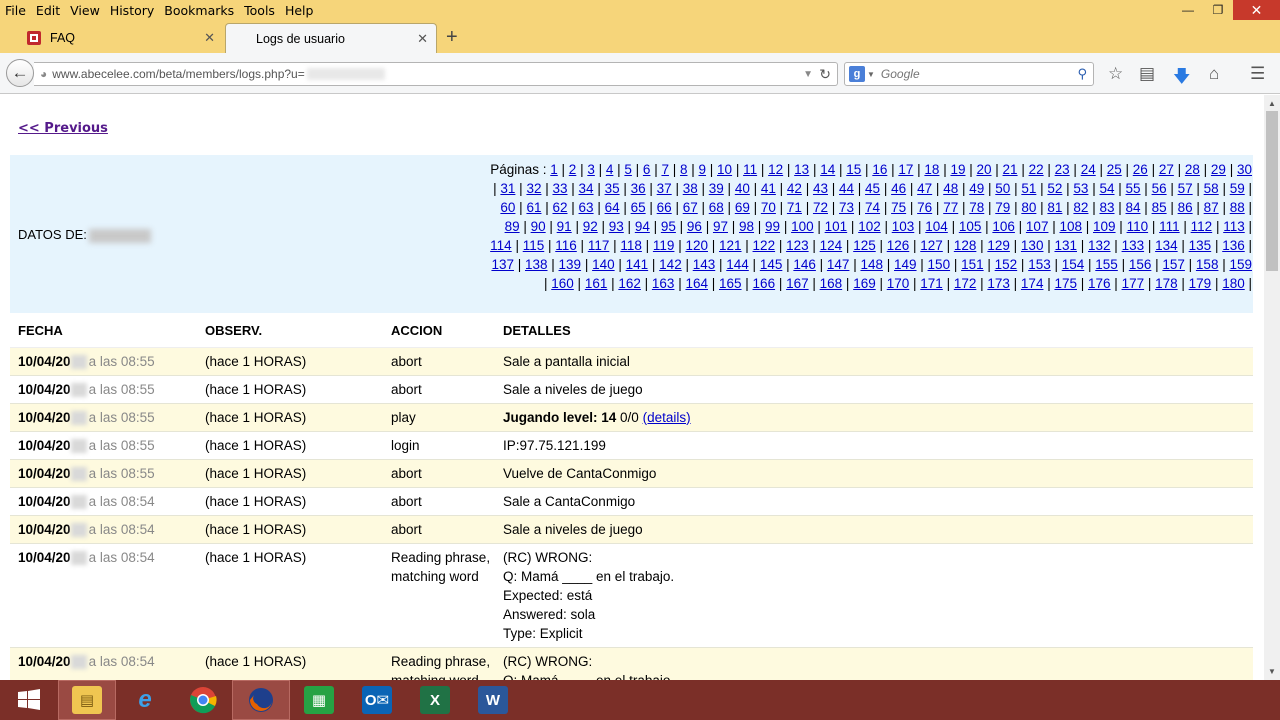  What do you see at coordinates (879, 169) in the screenshot?
I see `page-link-16: 16` at bounding box center [879, 169].